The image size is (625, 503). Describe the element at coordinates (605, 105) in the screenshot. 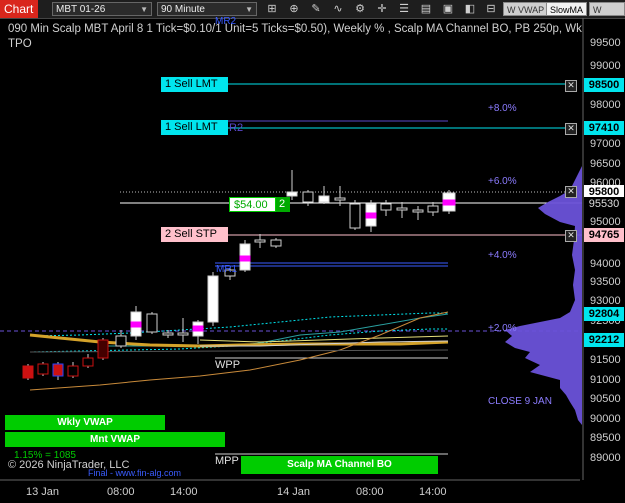

I see `price-label: 98000` at that location.